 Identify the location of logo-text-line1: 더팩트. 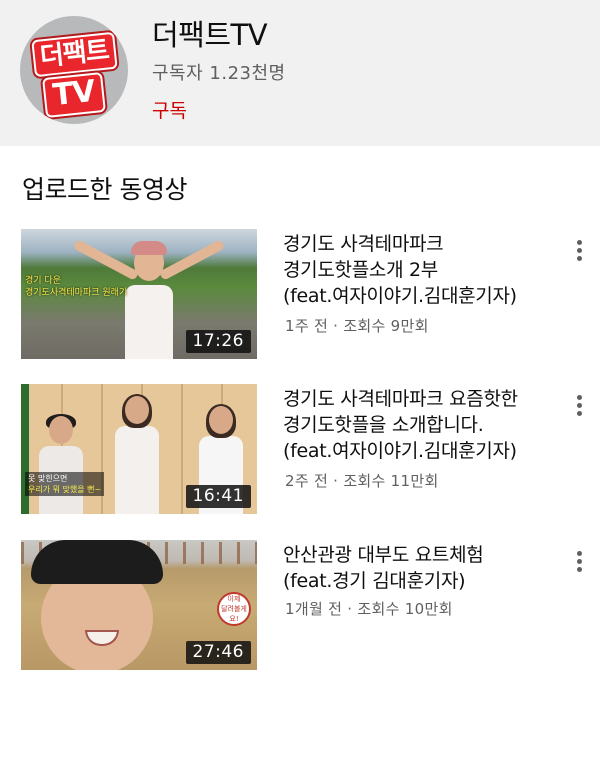
(74, 54).